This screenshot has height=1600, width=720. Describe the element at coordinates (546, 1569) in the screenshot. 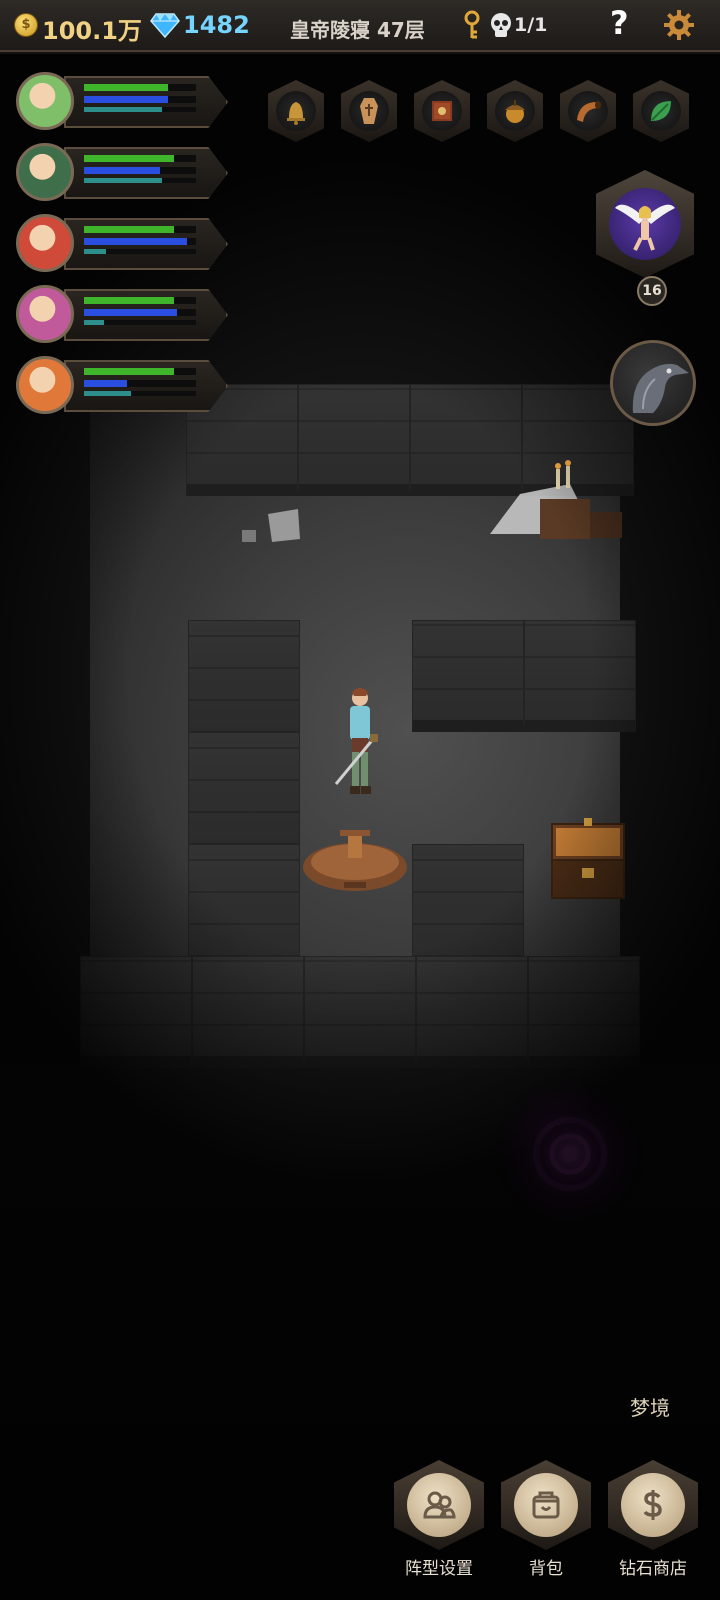

I see `bag-label: 背包` at that location.